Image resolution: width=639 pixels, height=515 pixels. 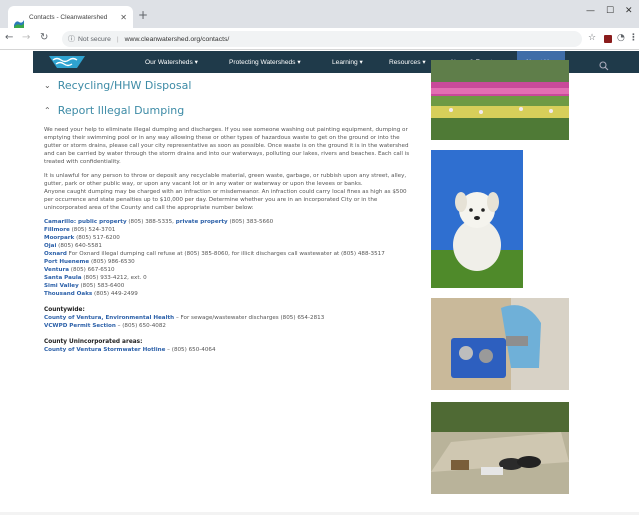 I want to click on thousand-oaks-link: Thousand Oaks, so click(x=68, y=294).